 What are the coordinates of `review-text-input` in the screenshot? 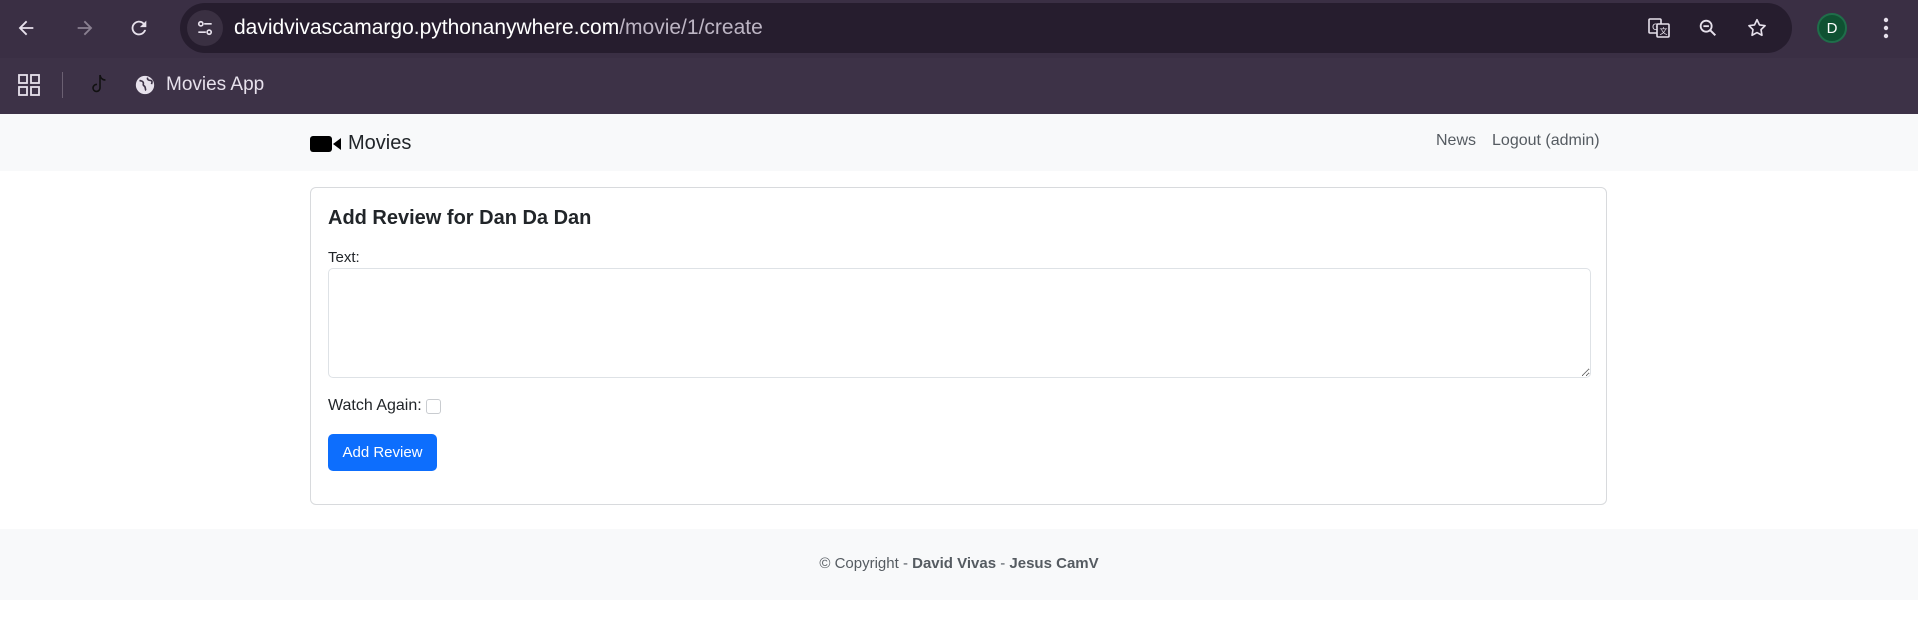 It's located at (959, 323).